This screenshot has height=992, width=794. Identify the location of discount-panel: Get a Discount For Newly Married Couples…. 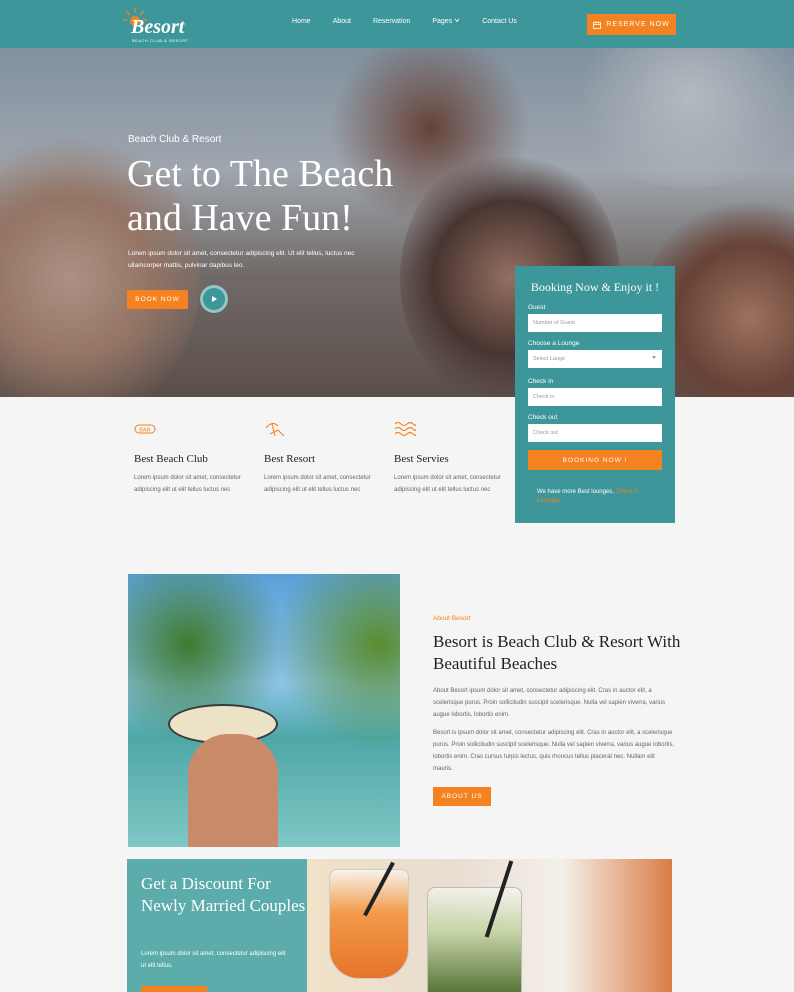
(217, 925).